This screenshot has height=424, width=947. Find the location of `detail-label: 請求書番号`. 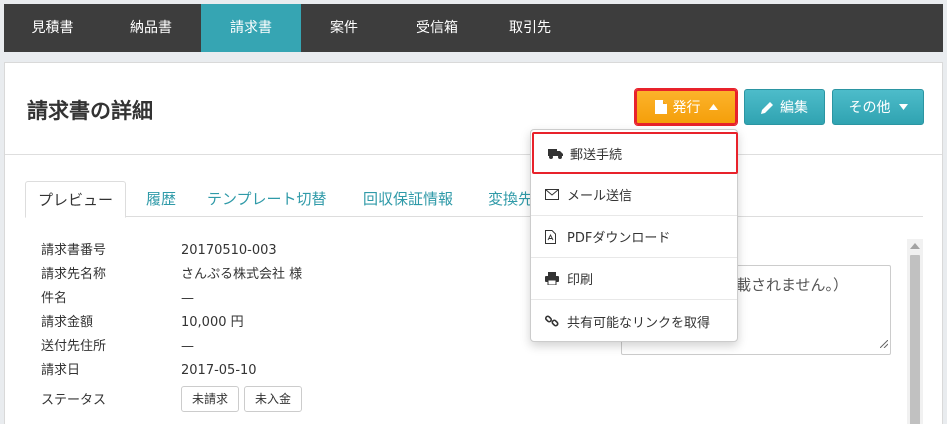

detail-label: 請求書番号 is located at coordinates (74, 250).